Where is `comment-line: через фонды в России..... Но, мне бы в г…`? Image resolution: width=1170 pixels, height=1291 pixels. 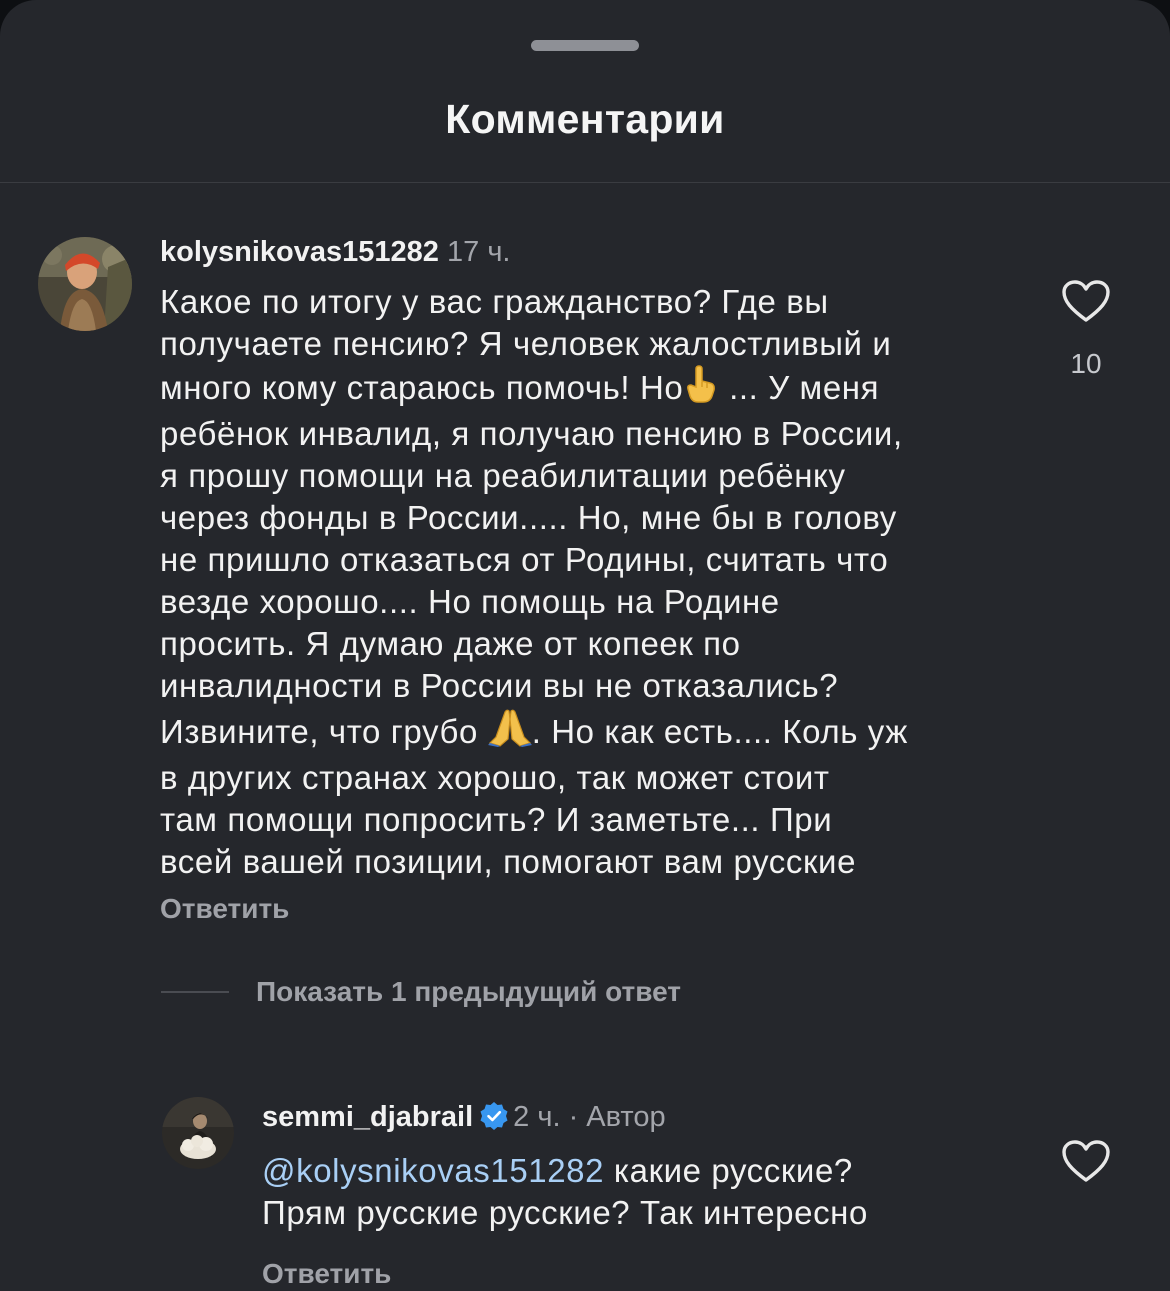 comment-line: через фонды в России..... Но, мне бы в г… is located at coordinates (528, 517).